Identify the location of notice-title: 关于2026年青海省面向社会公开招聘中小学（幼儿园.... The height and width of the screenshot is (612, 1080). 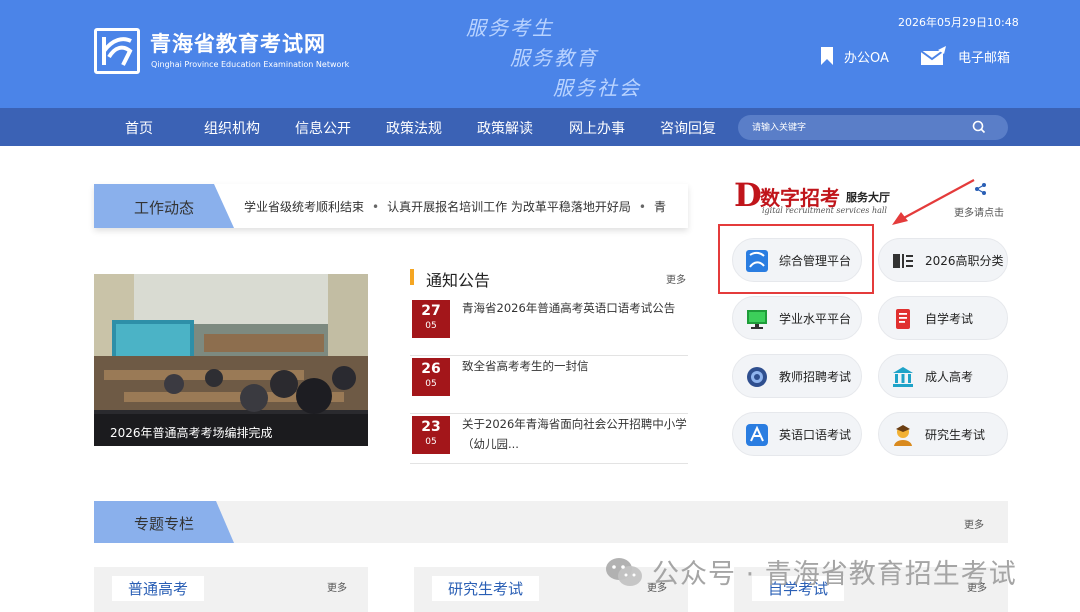
(575, 434).